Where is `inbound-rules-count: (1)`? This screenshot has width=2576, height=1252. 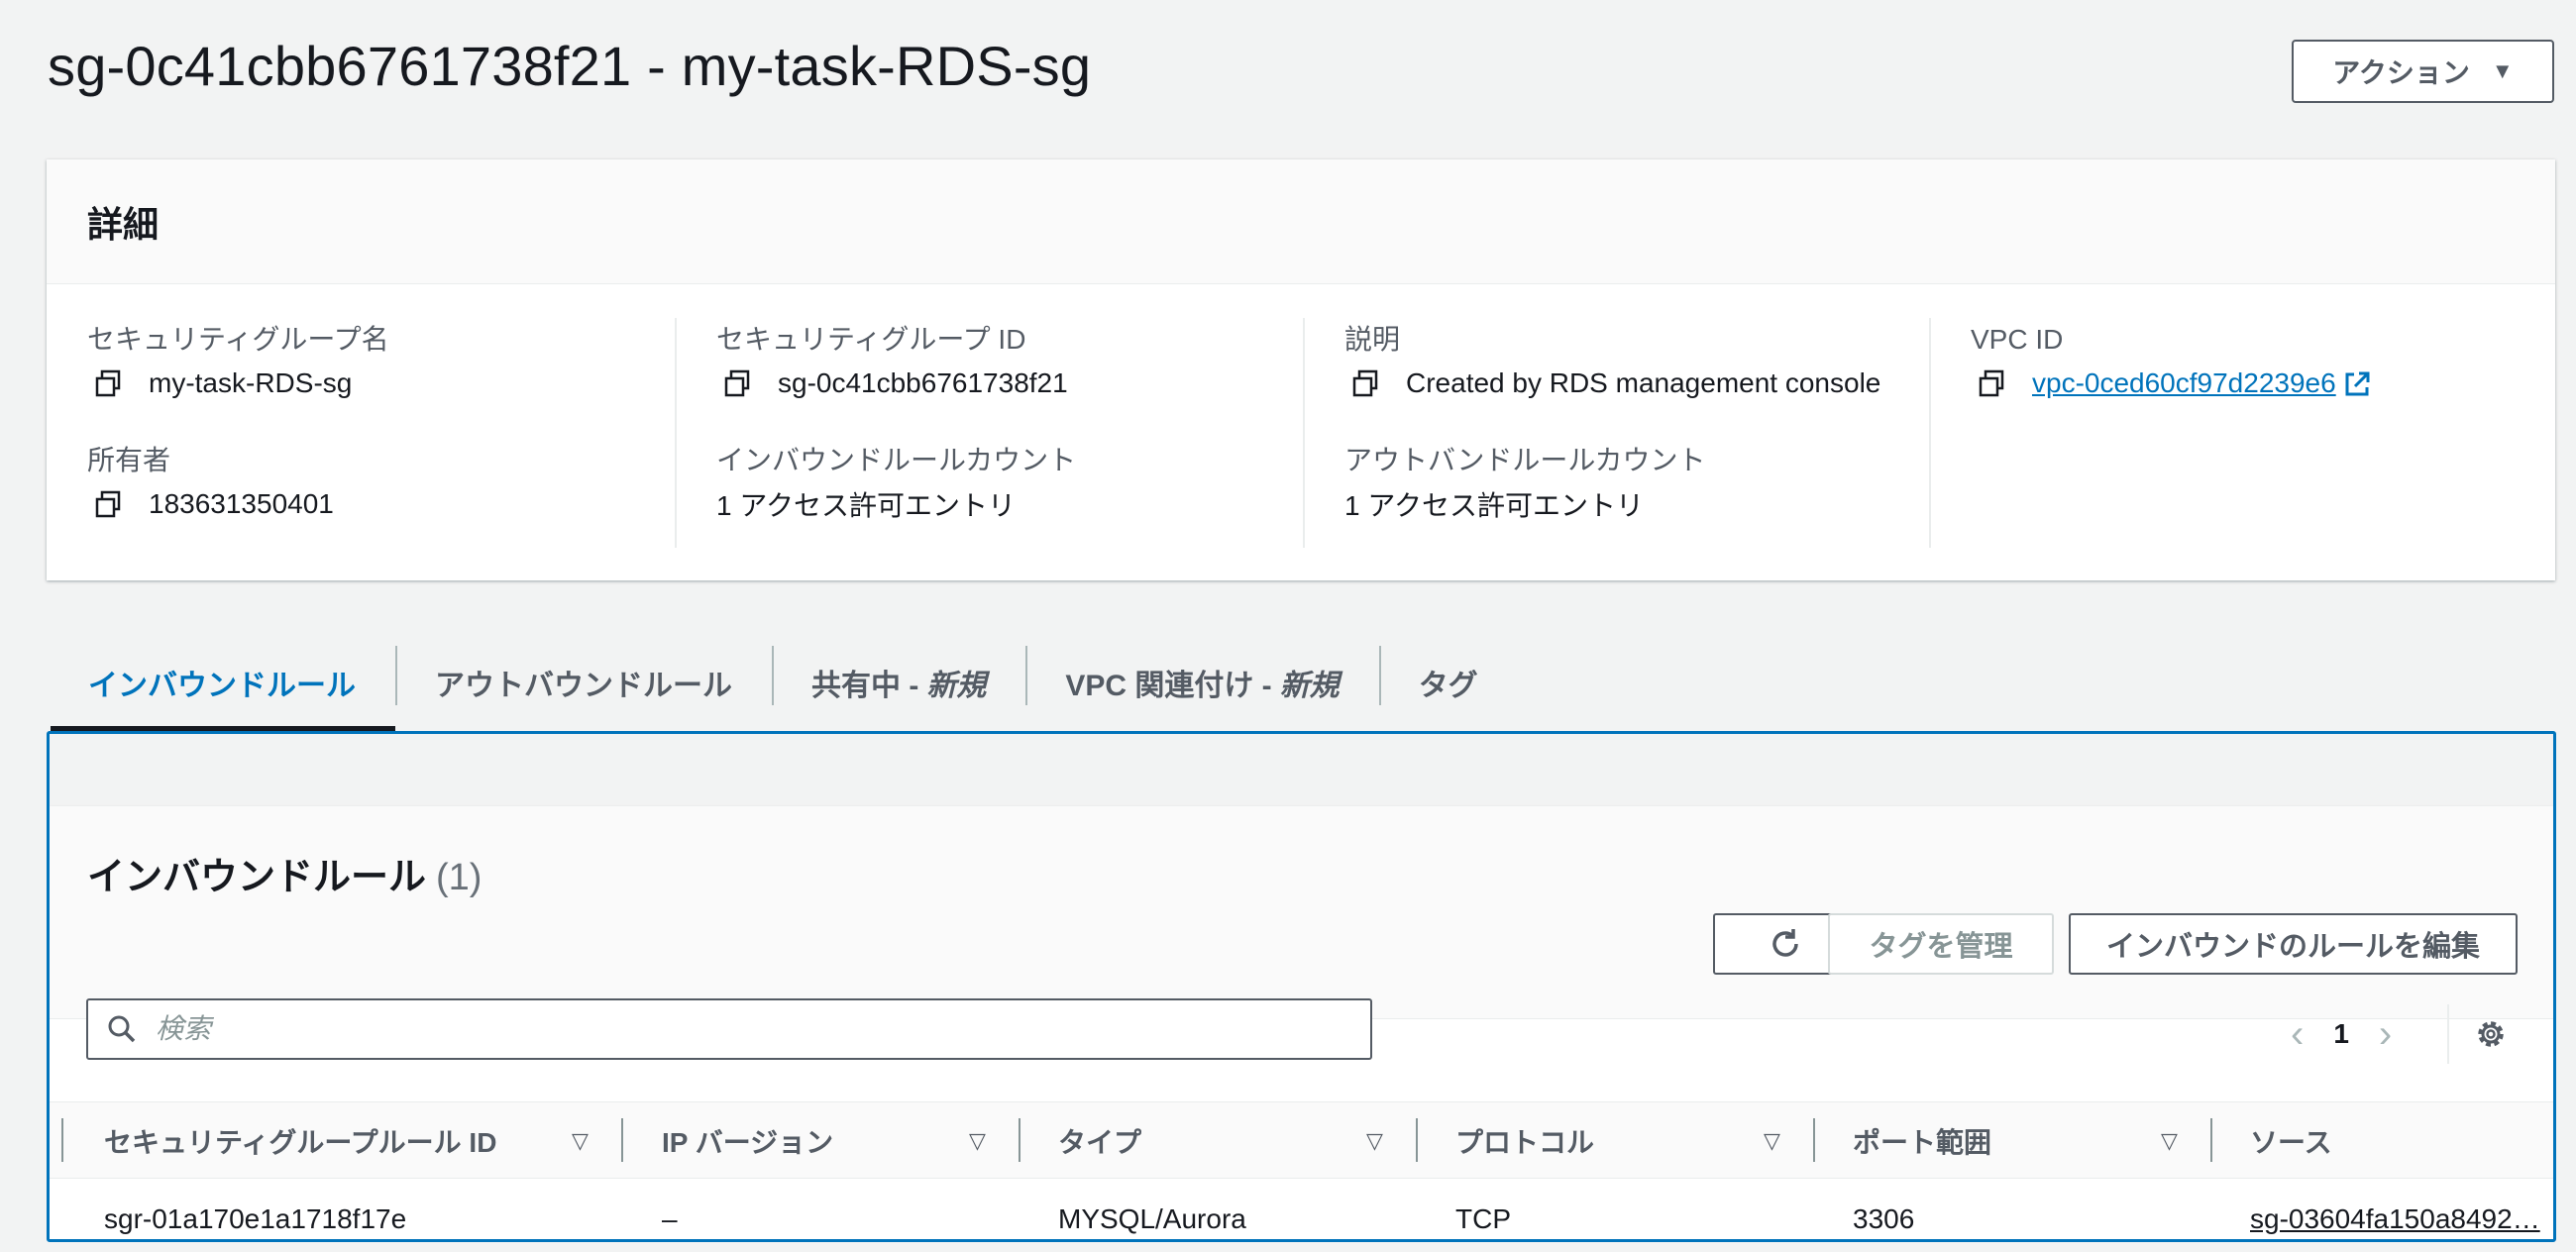
inbound-rules-count: (1) is located at coordinates (459, 877).